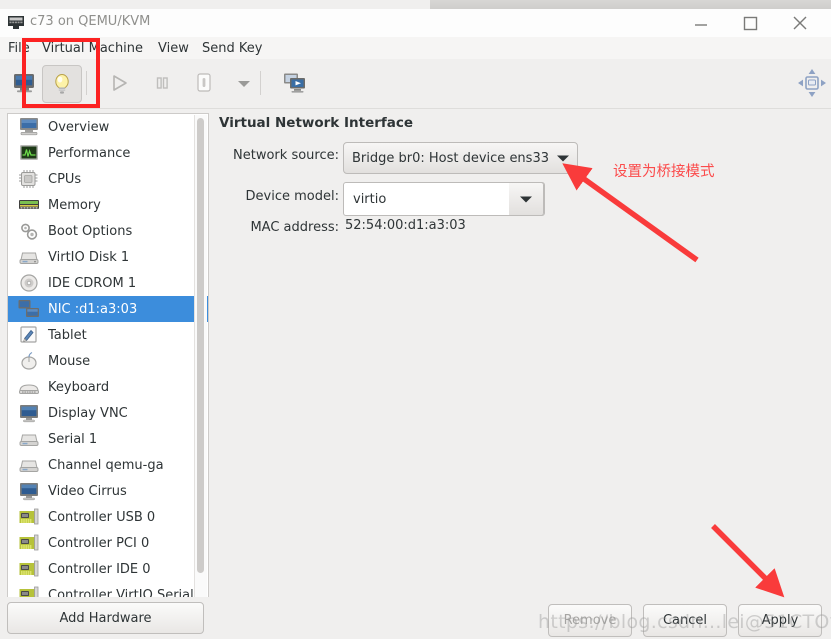 This screenshot has width=831, height=639. What do you see at coordinates (173, 48) in the screenshot?
I see `menu-view: View` at bounding box center [173, 48].